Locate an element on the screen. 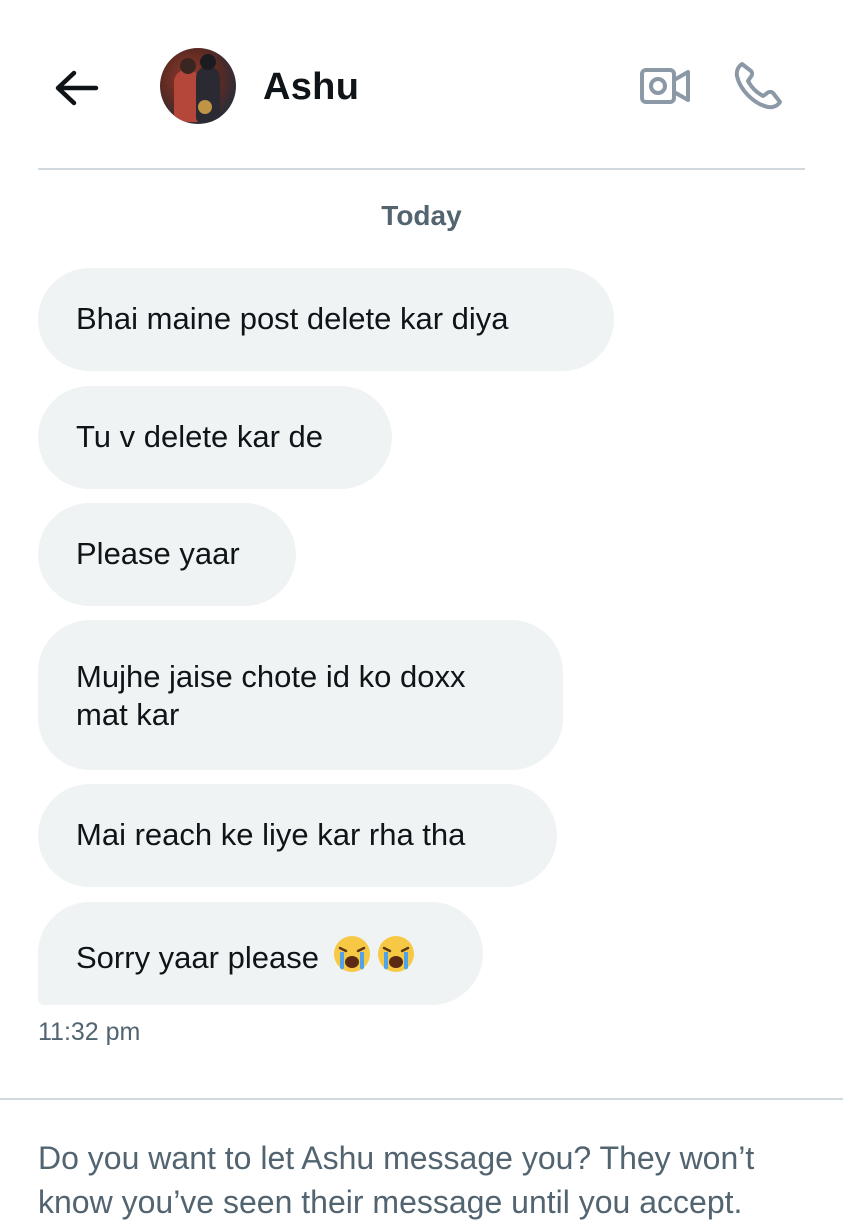 The image size is (843, 1224). contact-name: Ashu is located at coordinates (311, 87).